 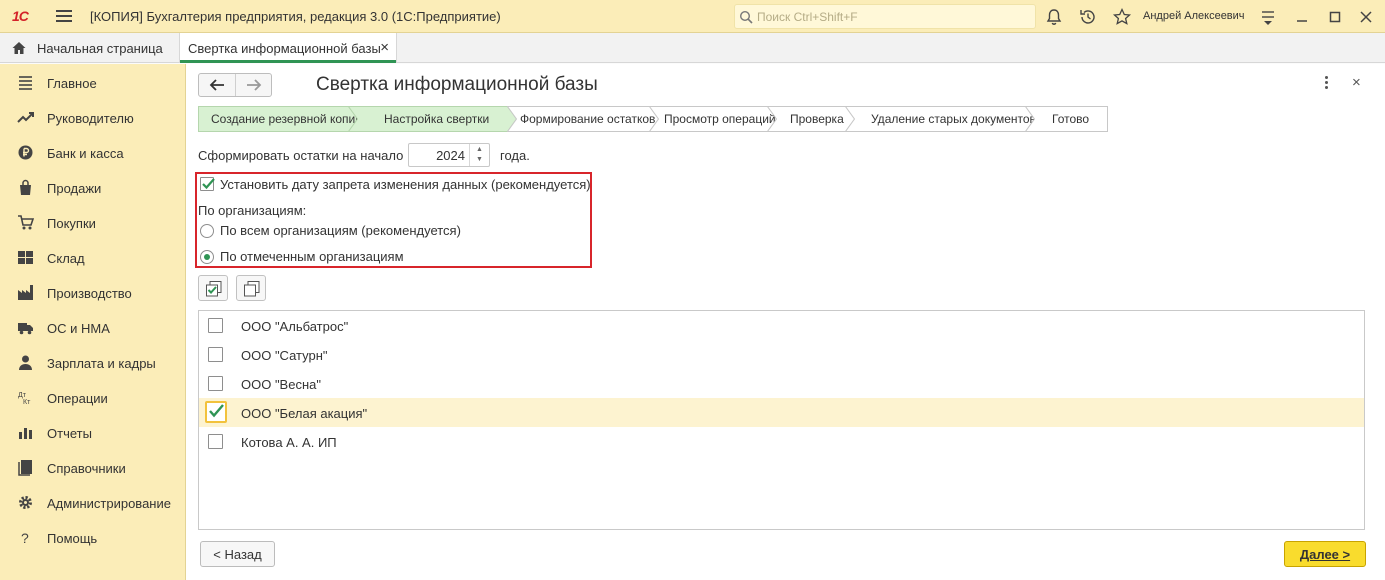 I want to click on spin-up-icon: ▲, so click(x=479, y=149).